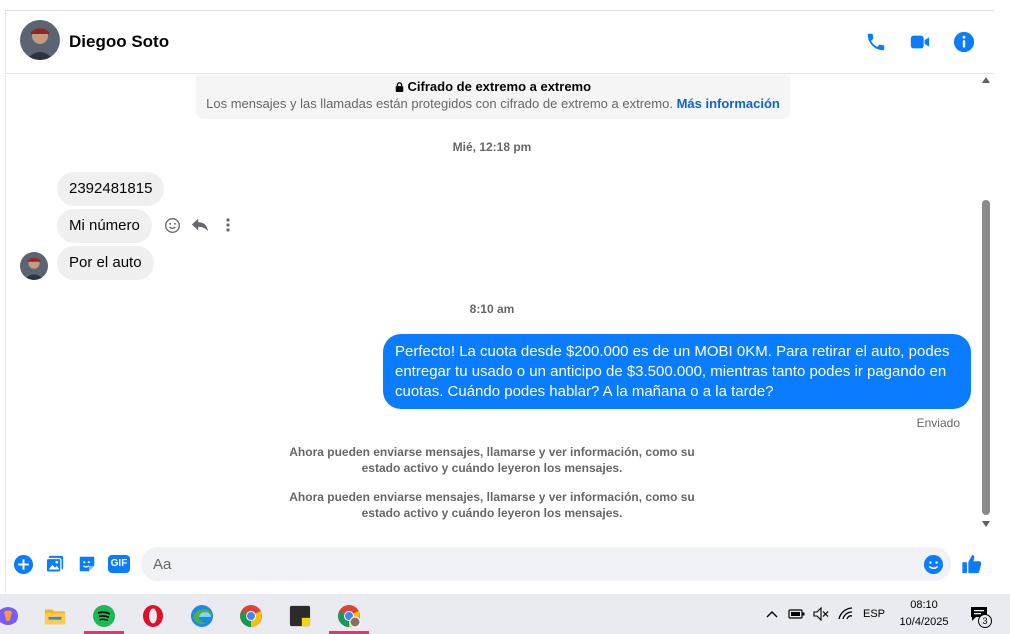  Describe the element at coordinates (55, 616) in the screenshot. I see `file-explorer-icon` at that location.